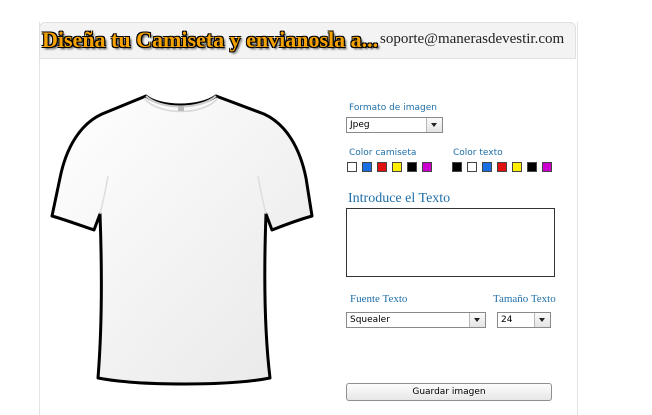 The width and height of the screenshot is (652, 415). I want to click on font-label: Fuente Texto, so click(379, 299).